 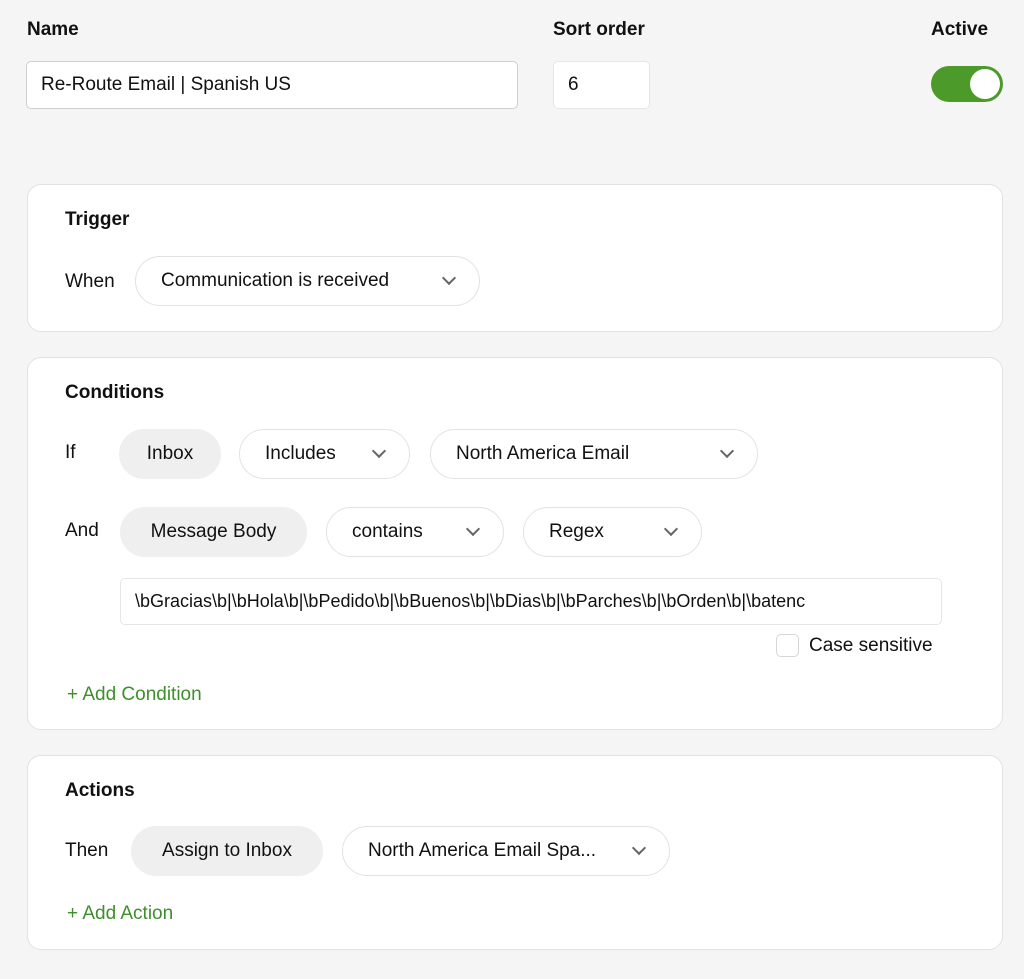 I want to click on case-sensitive-label: Case sensitive, so click(x=871, y=645).